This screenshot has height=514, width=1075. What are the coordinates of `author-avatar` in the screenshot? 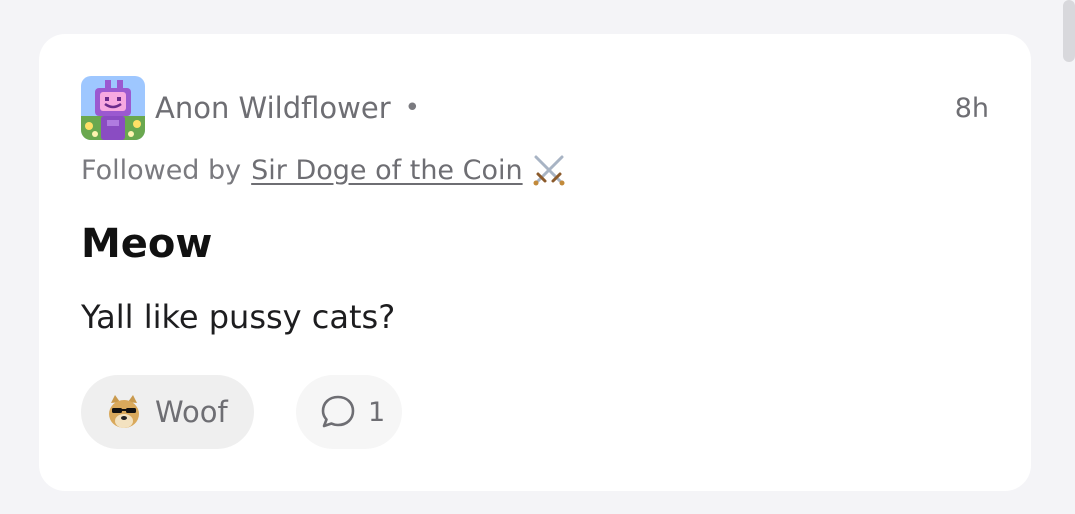 It's located at (113, 108).